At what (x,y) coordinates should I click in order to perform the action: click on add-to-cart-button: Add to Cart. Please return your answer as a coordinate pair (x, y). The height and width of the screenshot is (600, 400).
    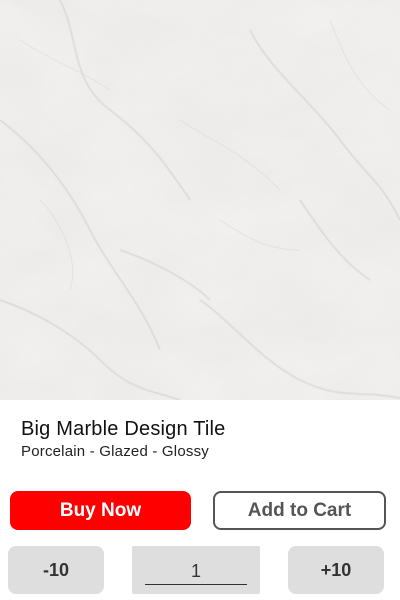
    Looking at the image, I should click on (299, 510).